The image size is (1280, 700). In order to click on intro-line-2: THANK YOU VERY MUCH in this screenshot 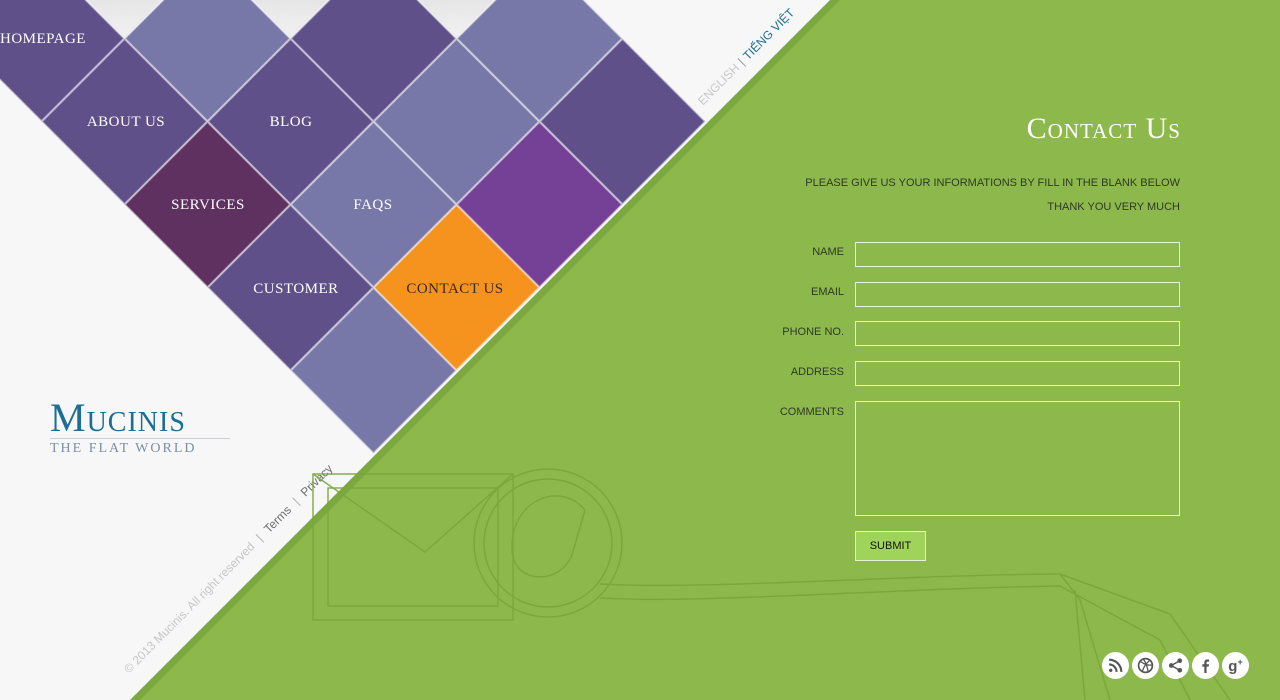, I will do `click(1113, 207)`.